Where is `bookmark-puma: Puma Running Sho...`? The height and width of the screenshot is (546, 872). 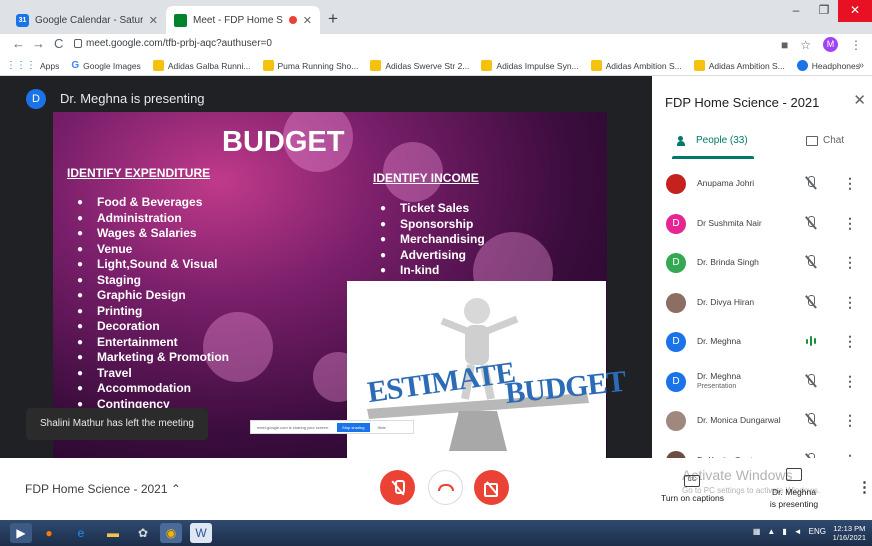 bookmark-puma: Puma Running Sho... is located at coordinates (310, 65).